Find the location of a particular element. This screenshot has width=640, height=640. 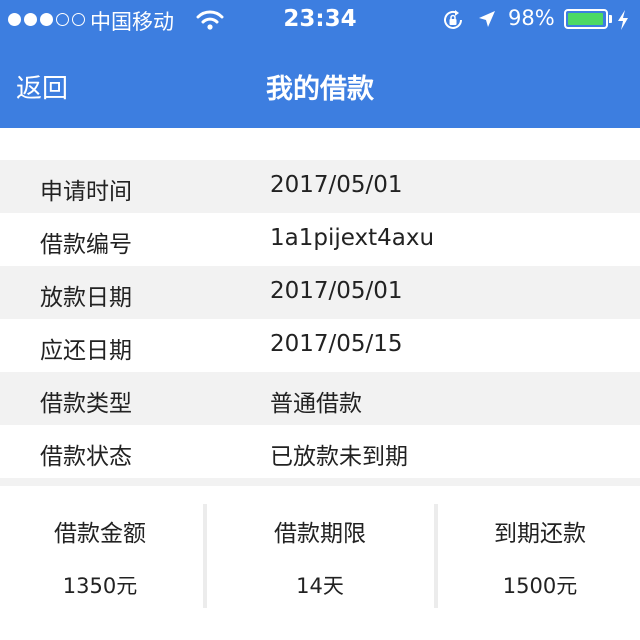

detail-label: 放款日期 is located at coordinates (86, 298).